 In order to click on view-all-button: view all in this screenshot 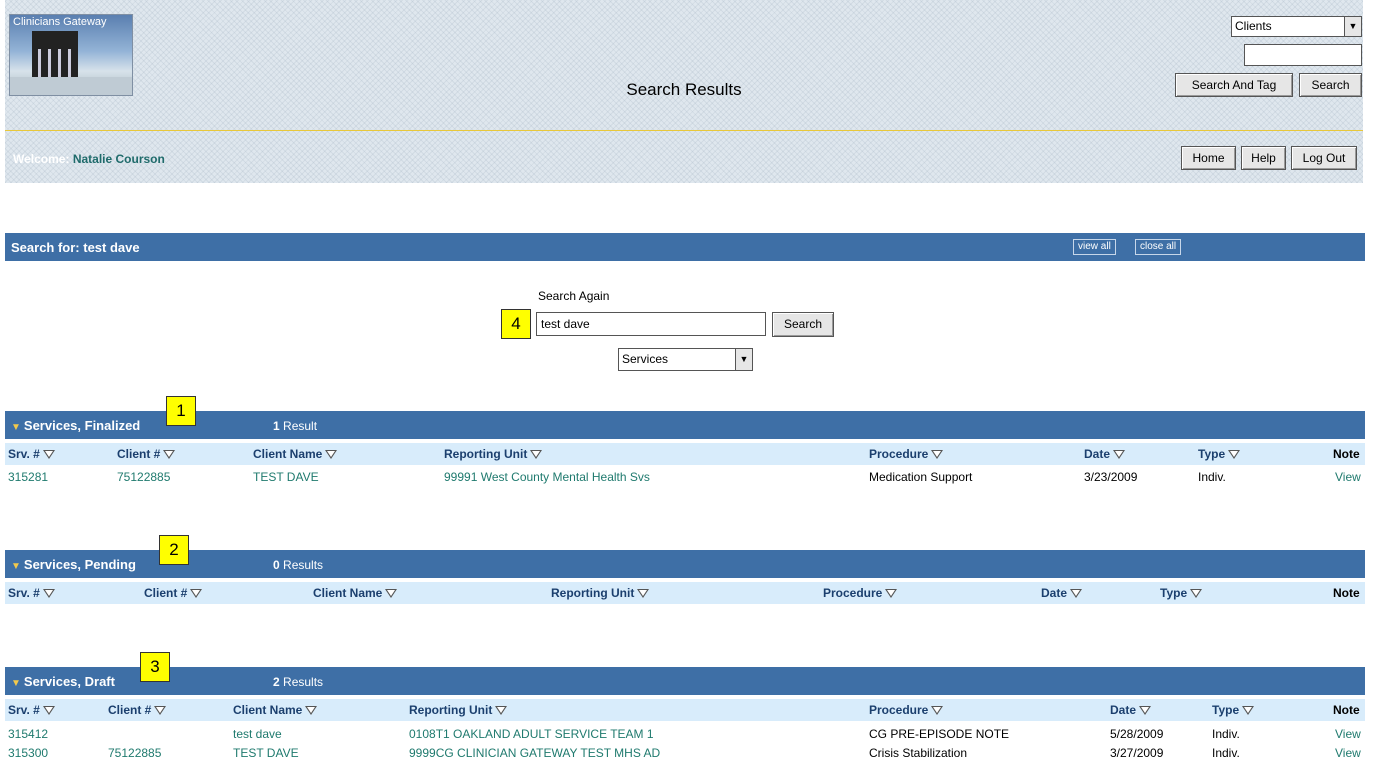, I will do `click(1094, 247)`.